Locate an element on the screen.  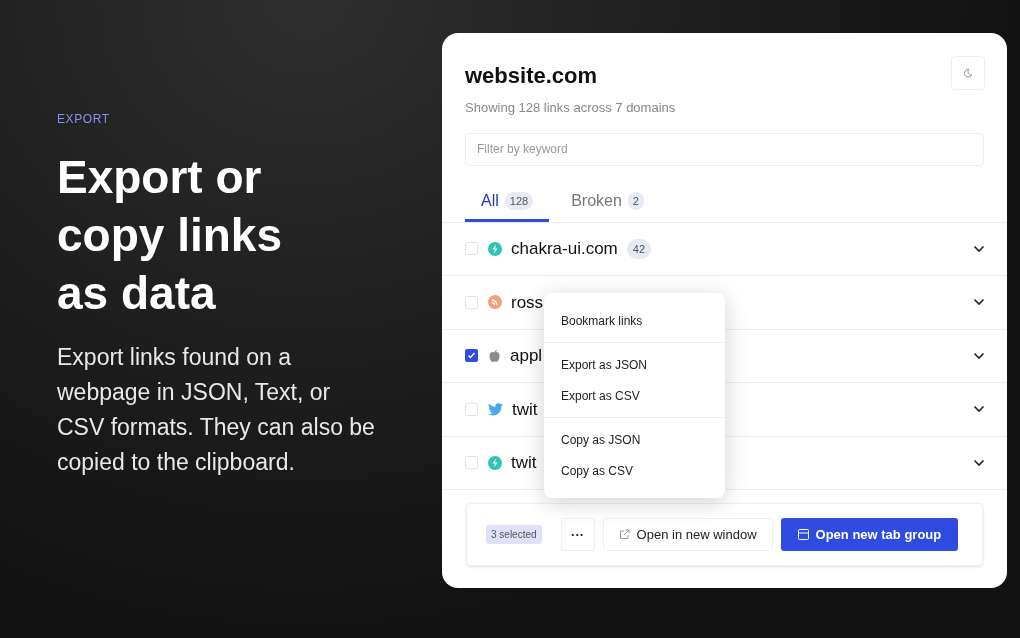
panel-title: website.com is located at coordinates (532, 76).